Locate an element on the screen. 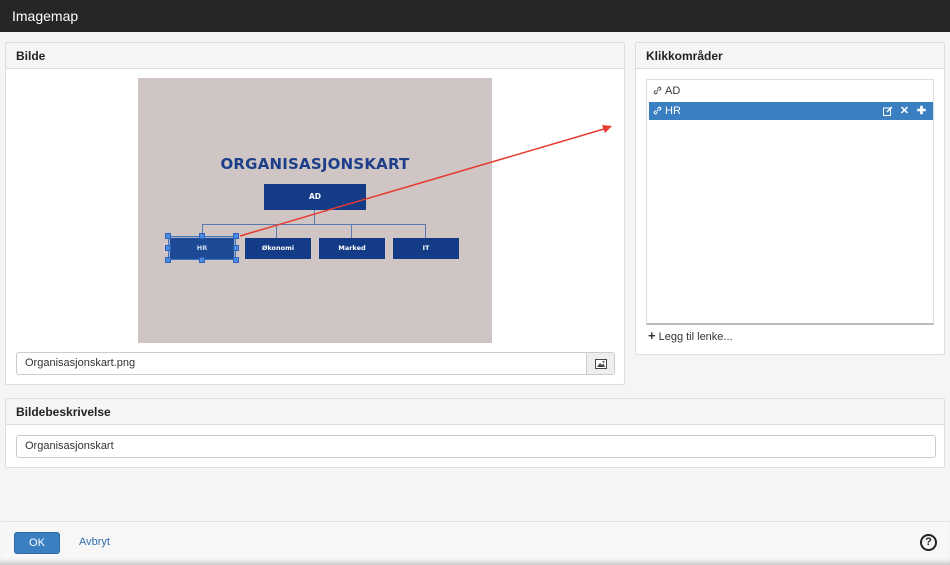  image-file-field: Organisasjonskart.png is located at coordinates (315, 363).